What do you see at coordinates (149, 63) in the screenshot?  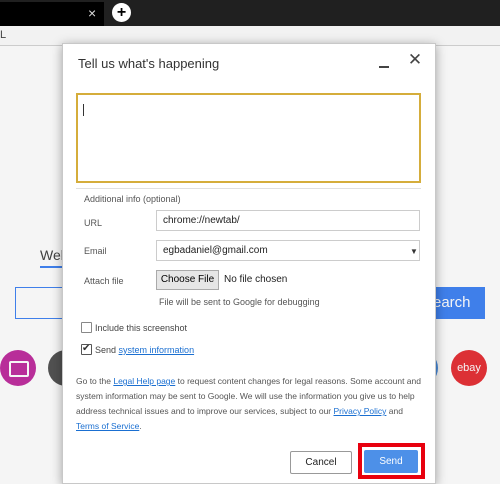 I see `dialog-title: Tell us what's happening` at bounding box center [149, 63].